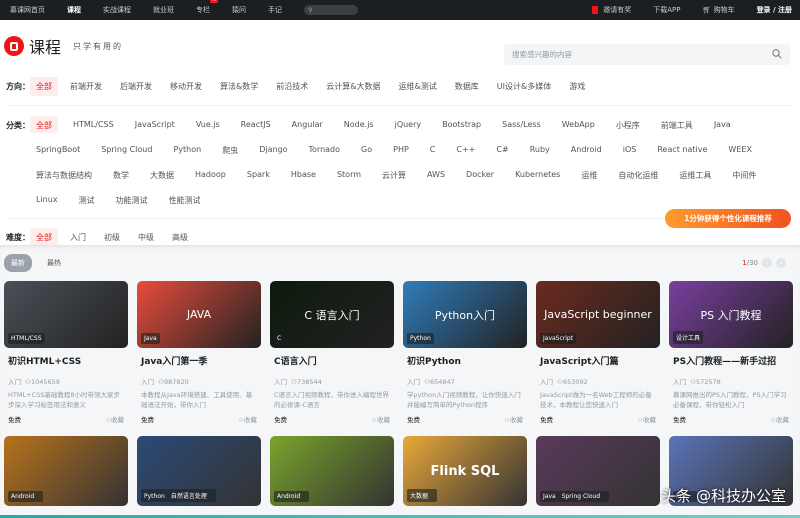 The height and width of the screenshot is (518, 800). What do you see at coordinates (162, 174) in the screenshot?
I see `category-option: 大数据` at bounding box center [162, 174].